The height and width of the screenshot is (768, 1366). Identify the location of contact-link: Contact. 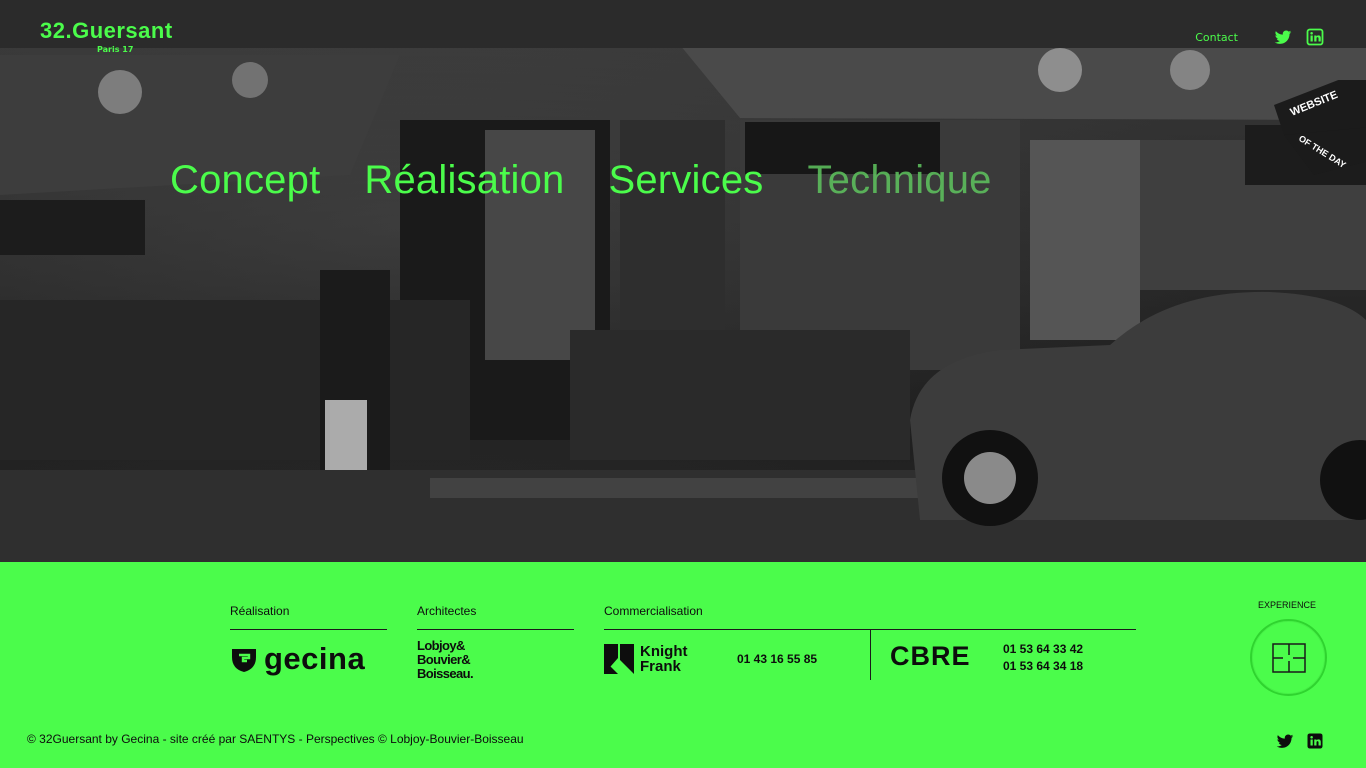
(1216, 37).